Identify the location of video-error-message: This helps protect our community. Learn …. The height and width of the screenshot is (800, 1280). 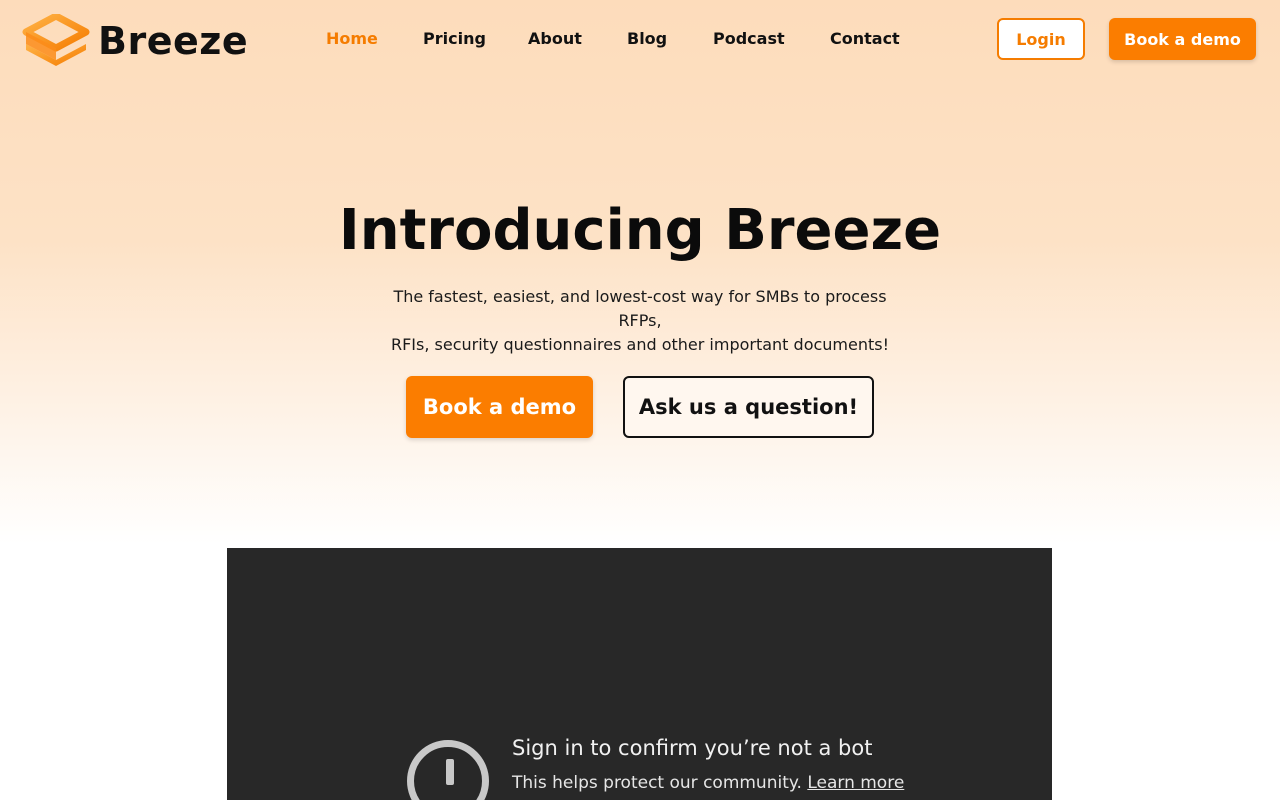
(708, 783).